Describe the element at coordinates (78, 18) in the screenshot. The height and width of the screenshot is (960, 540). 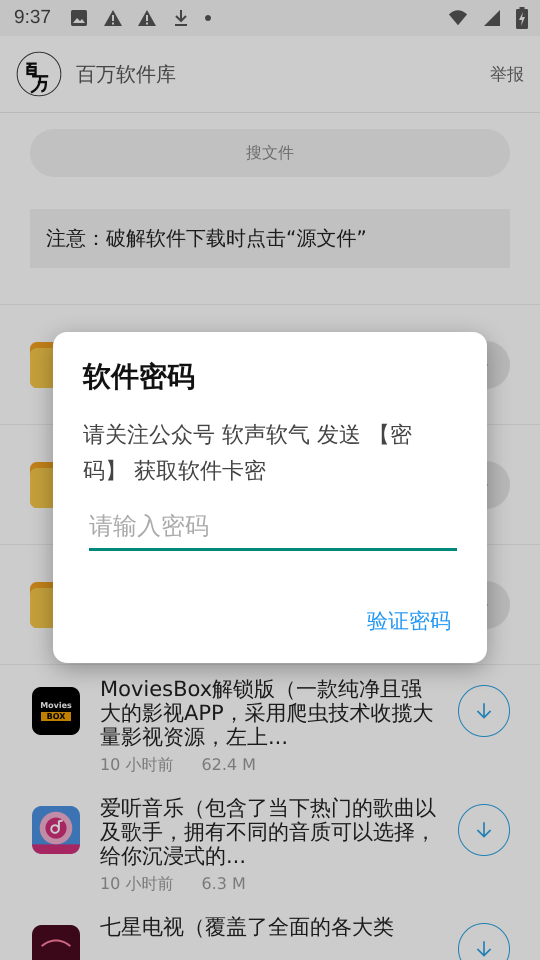
I see `image-icon` at that location.